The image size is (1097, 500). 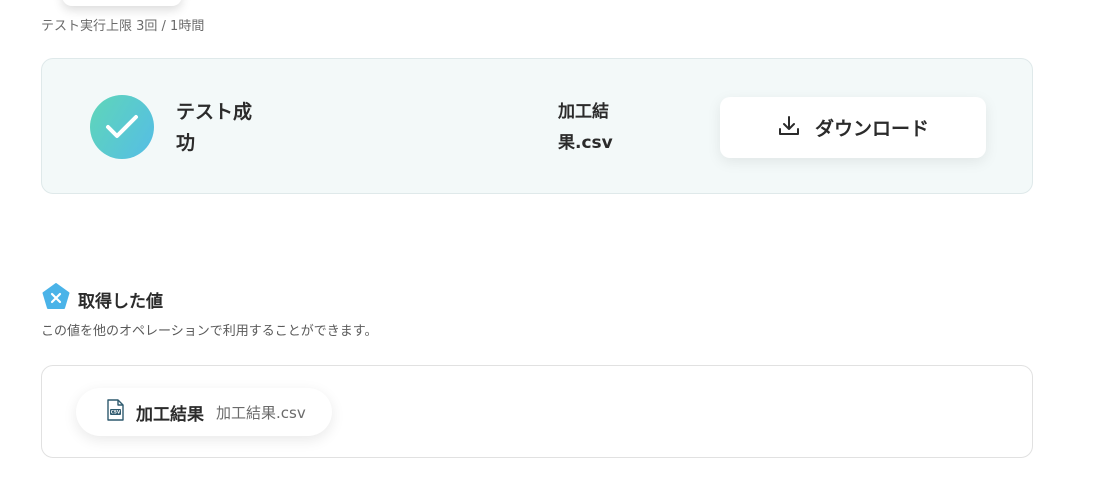 I want to click on download-icon, so click(x=789, y=128).